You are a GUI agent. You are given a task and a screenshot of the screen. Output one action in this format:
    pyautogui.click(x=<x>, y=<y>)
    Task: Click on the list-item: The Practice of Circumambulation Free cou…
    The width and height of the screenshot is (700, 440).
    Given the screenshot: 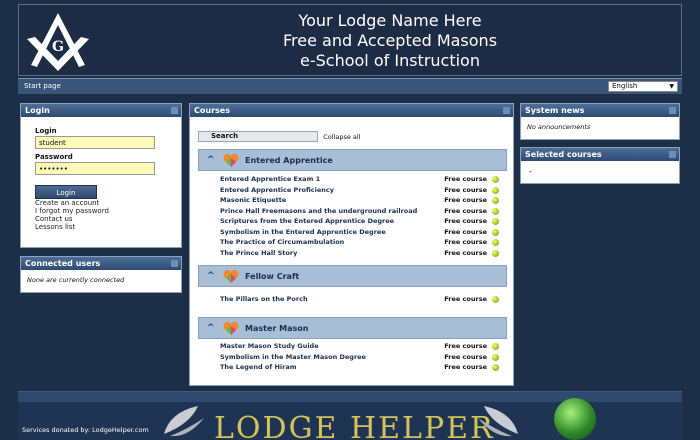 What is the action you would take?
    pyautogui.click(x=363, y=242)
    